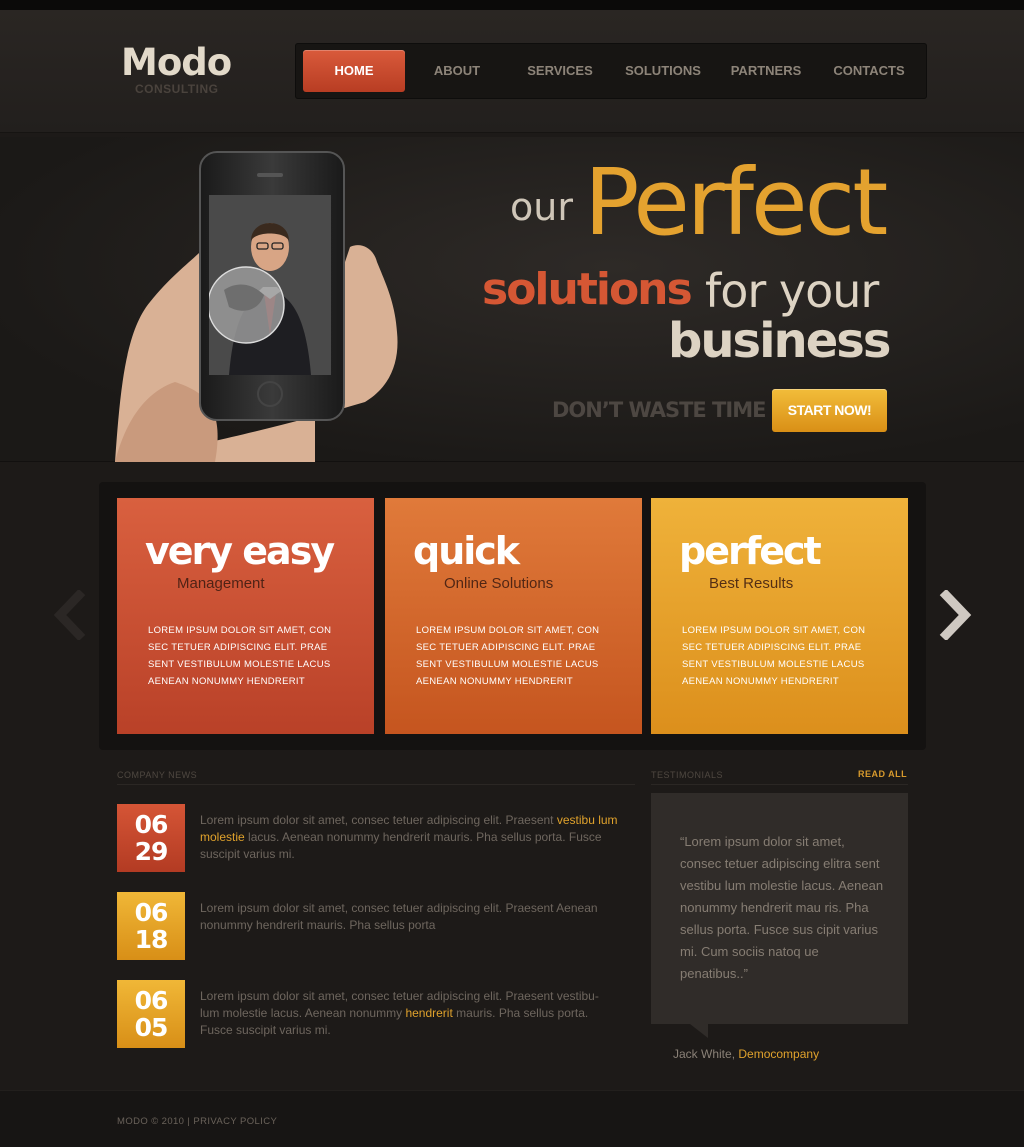  I want to click on author-company-link: Democompany, so click(778, 1054).